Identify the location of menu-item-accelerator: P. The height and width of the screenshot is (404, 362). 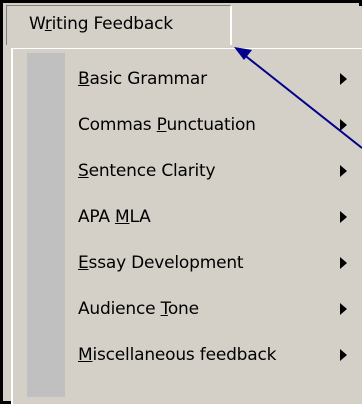
(161, 125).